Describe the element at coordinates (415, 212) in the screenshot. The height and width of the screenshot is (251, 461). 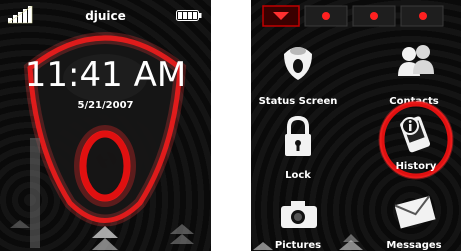
I see `envelope-icon` at that location.